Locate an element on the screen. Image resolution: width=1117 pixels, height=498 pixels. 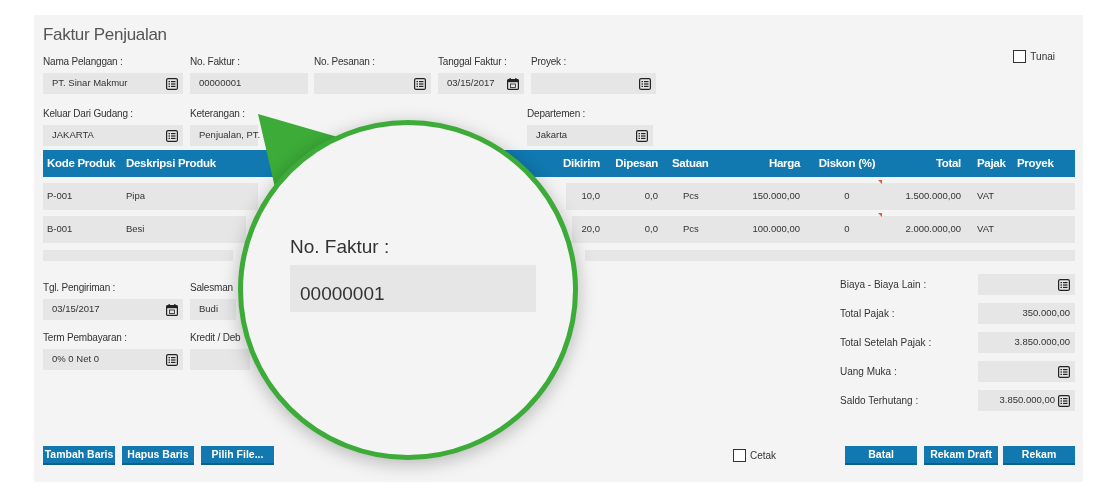
table-cell-text: 150.000,00 is located at coordinates (775, 196).